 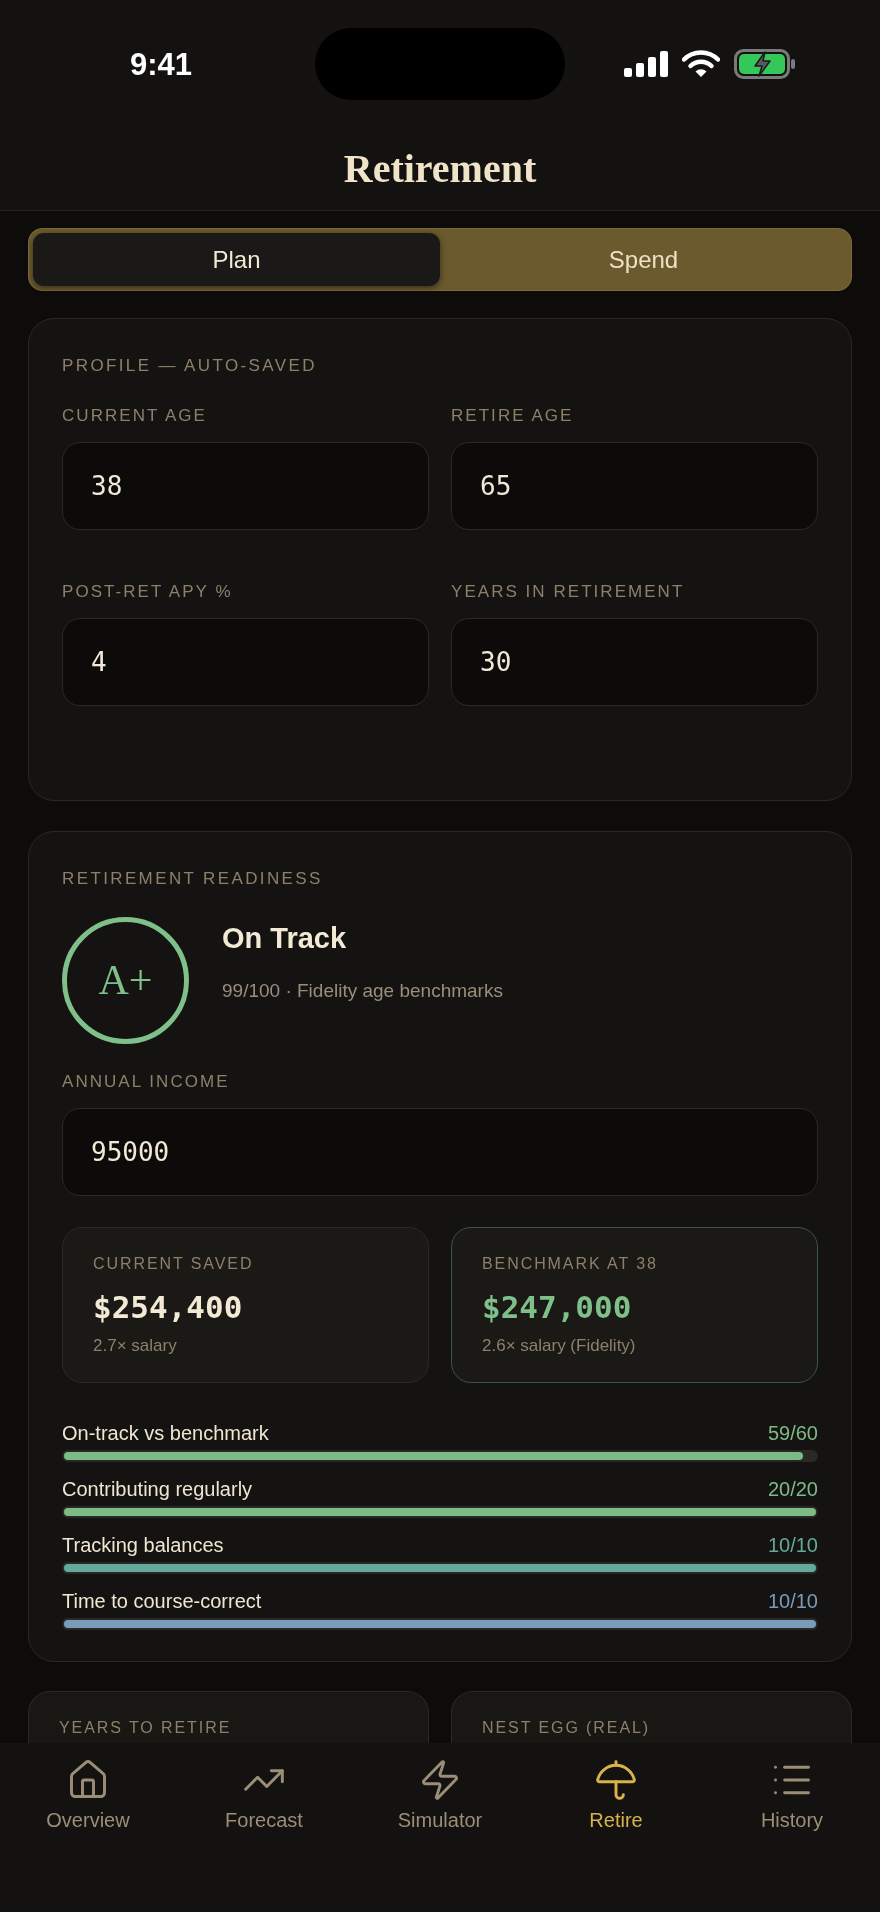 What do you see at coordinates (284, 938) in the screenshot?
I see `status-heading: On Track` at bounding box center [284, 938].